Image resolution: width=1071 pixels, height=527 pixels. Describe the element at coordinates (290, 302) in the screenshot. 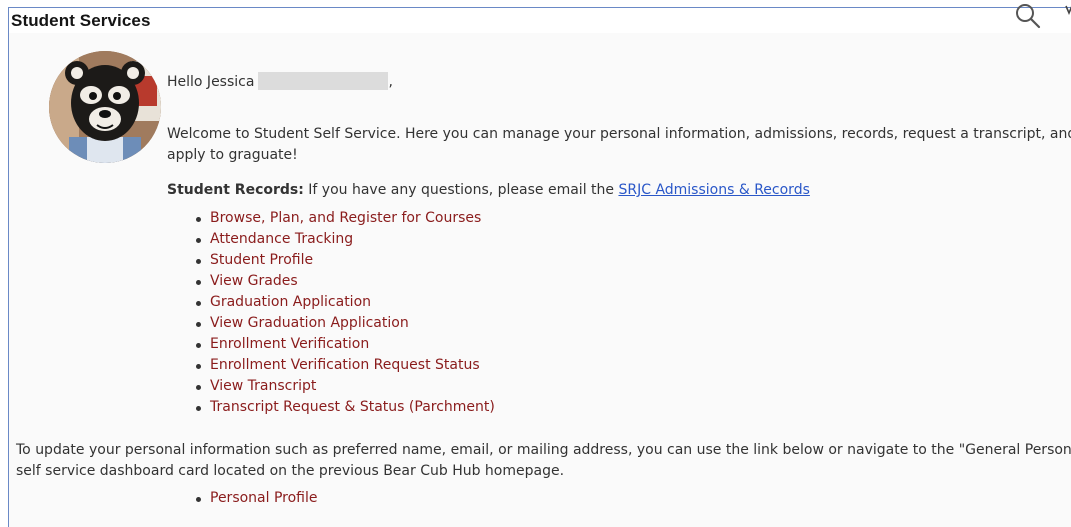

I see `link-graduation-application: Graduation Application` at that location.